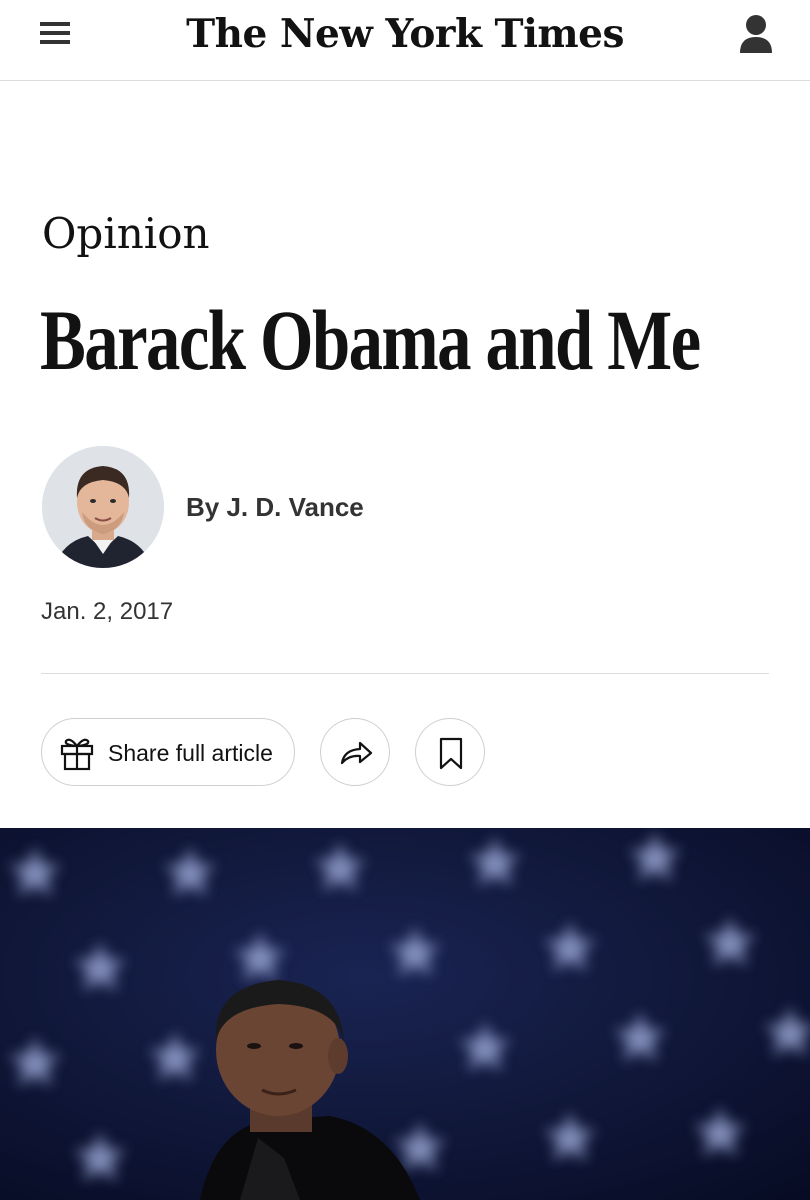 The image size is (810, 1200). What do you see at coordinates (370, 340) in the screenshot?
I see `article-headline: Barack Obama and Me` at bounding box center [370, 340].